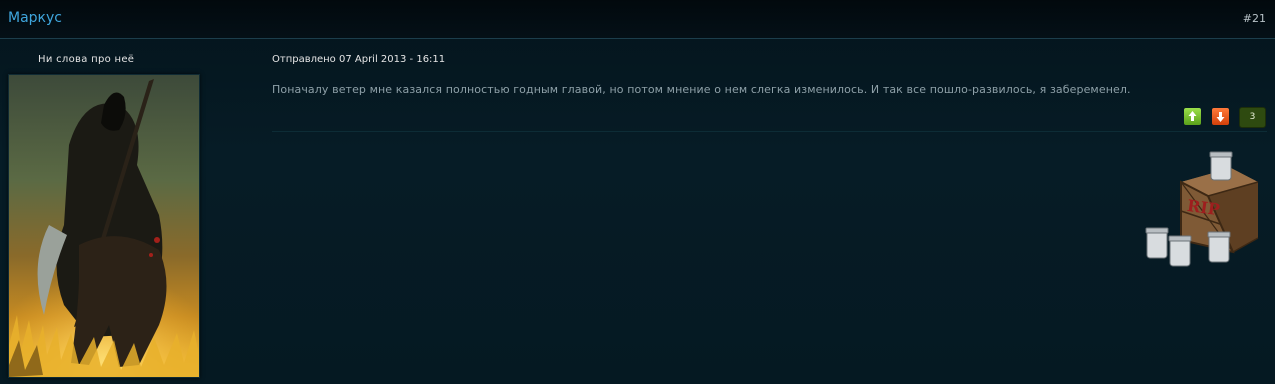  What do you see at coordinates (637, 19) in the screenshot?
I see `post-header: Маркус #21` at bounding box center [637, 19].